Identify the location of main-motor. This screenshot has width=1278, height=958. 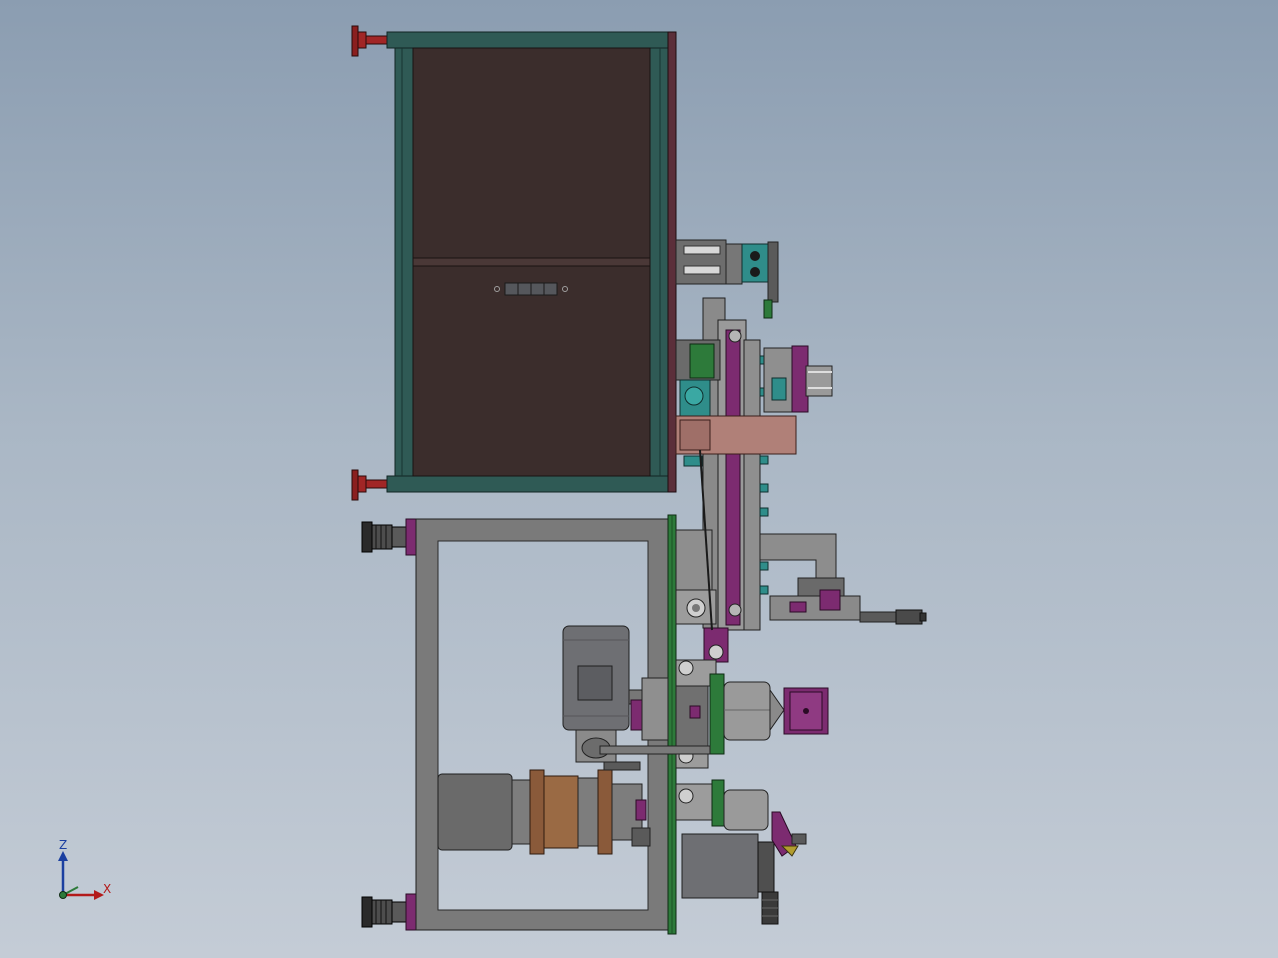
(603, 694).